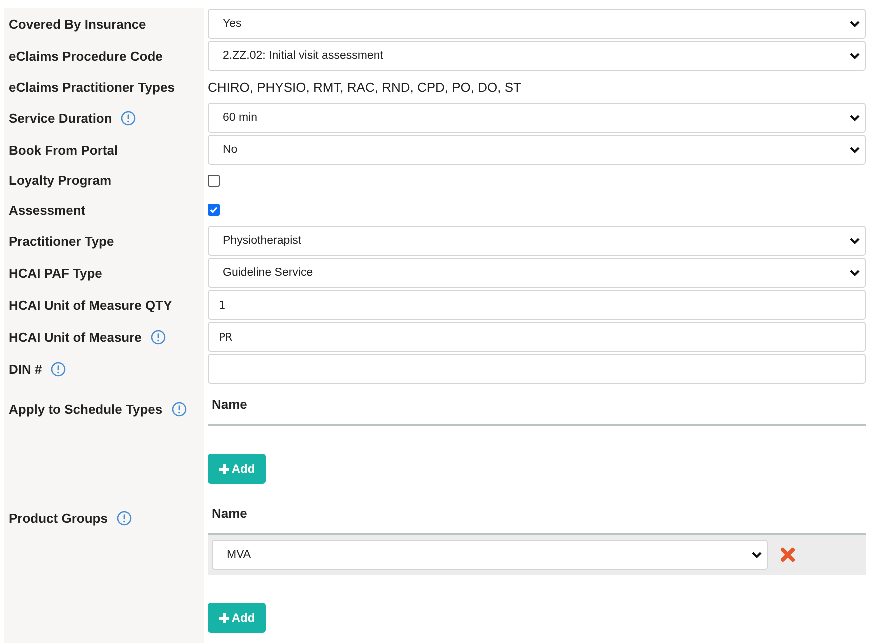 The width and height of the screenshot is (880, 644). What do you see at coordinates (60, 180) in the screenshot?
I see `field-label: Loyalty Program` at bounding box center [60, 180].